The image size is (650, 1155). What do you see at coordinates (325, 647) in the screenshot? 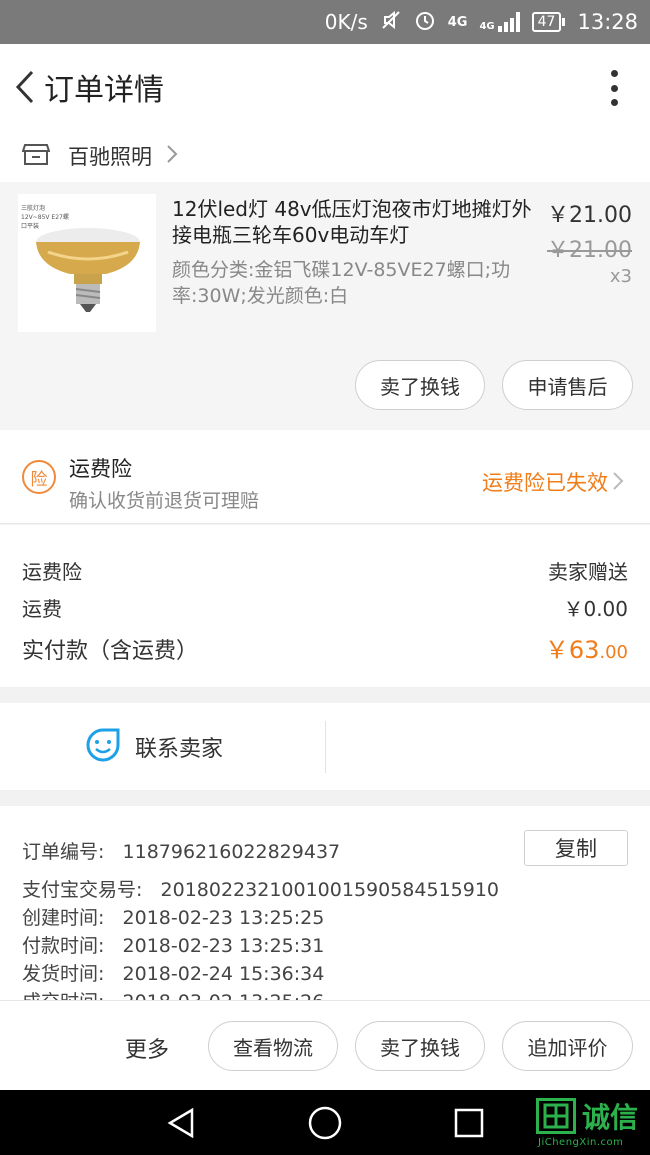
I see `fee-row-total: 实付款（含运费） ￥63.00` at bounding box center [325, 647].